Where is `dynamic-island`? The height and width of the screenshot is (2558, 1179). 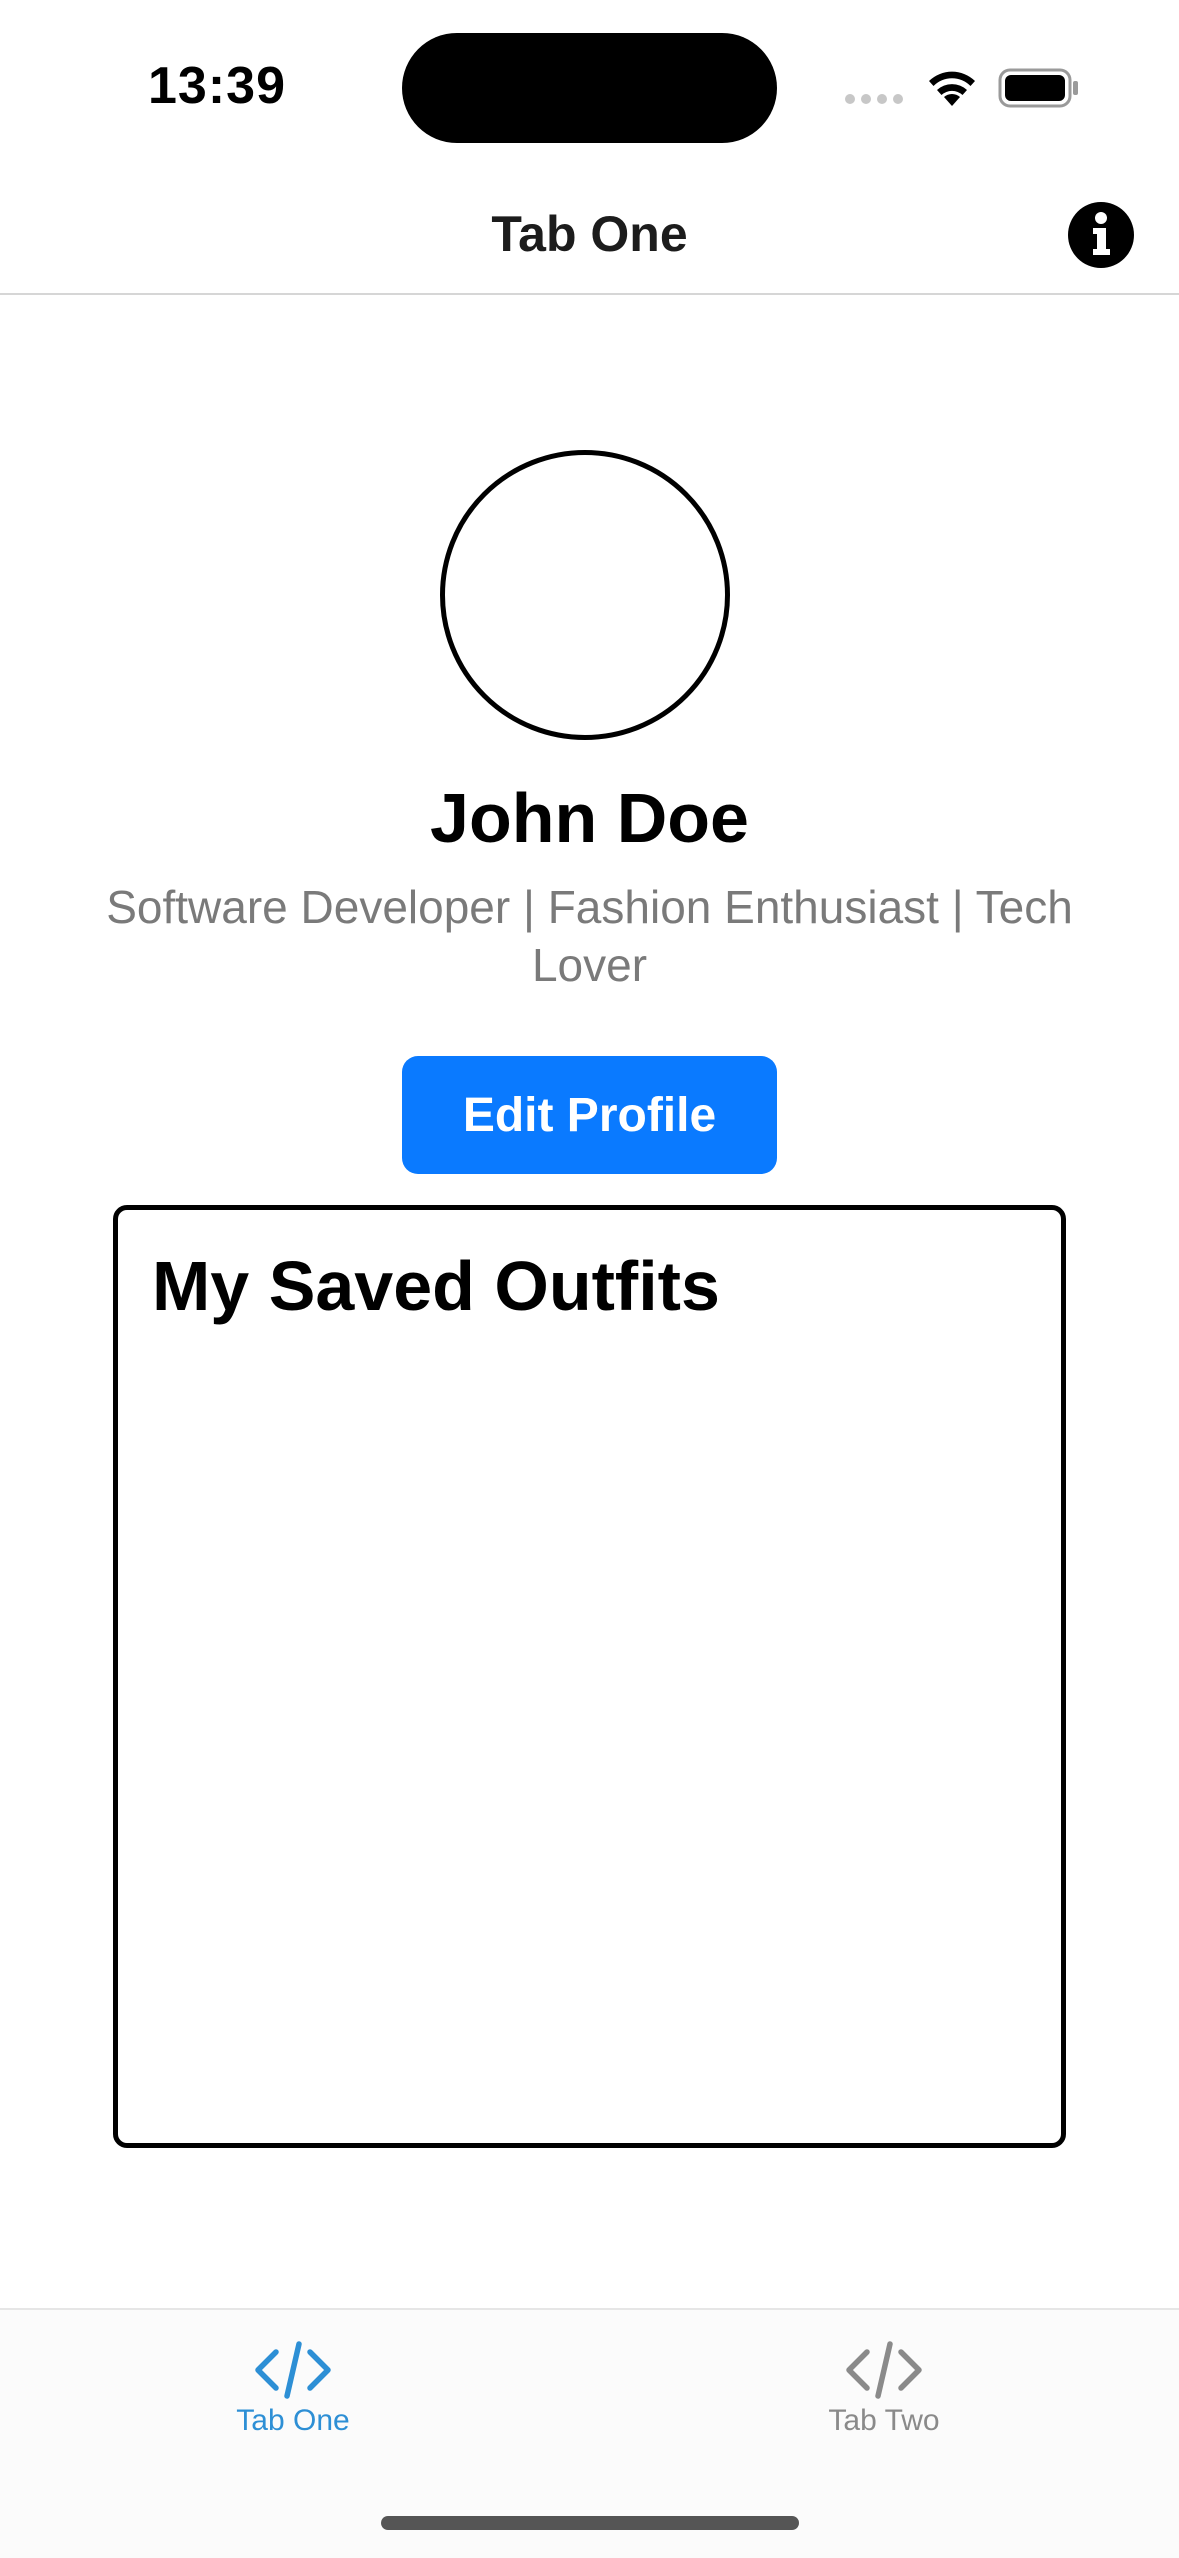 dynamic-island is located at coordinates (589, 88).